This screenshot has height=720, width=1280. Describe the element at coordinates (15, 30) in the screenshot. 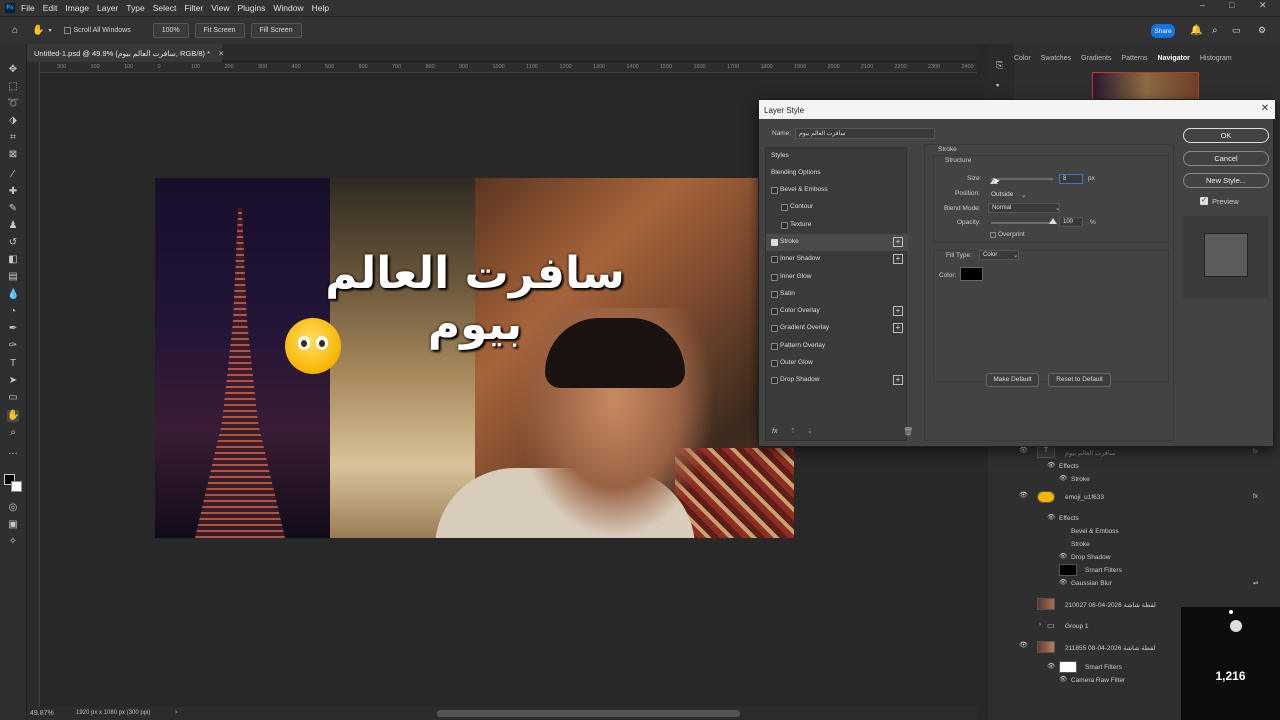

I see `home-icon: ⌂` at that location.